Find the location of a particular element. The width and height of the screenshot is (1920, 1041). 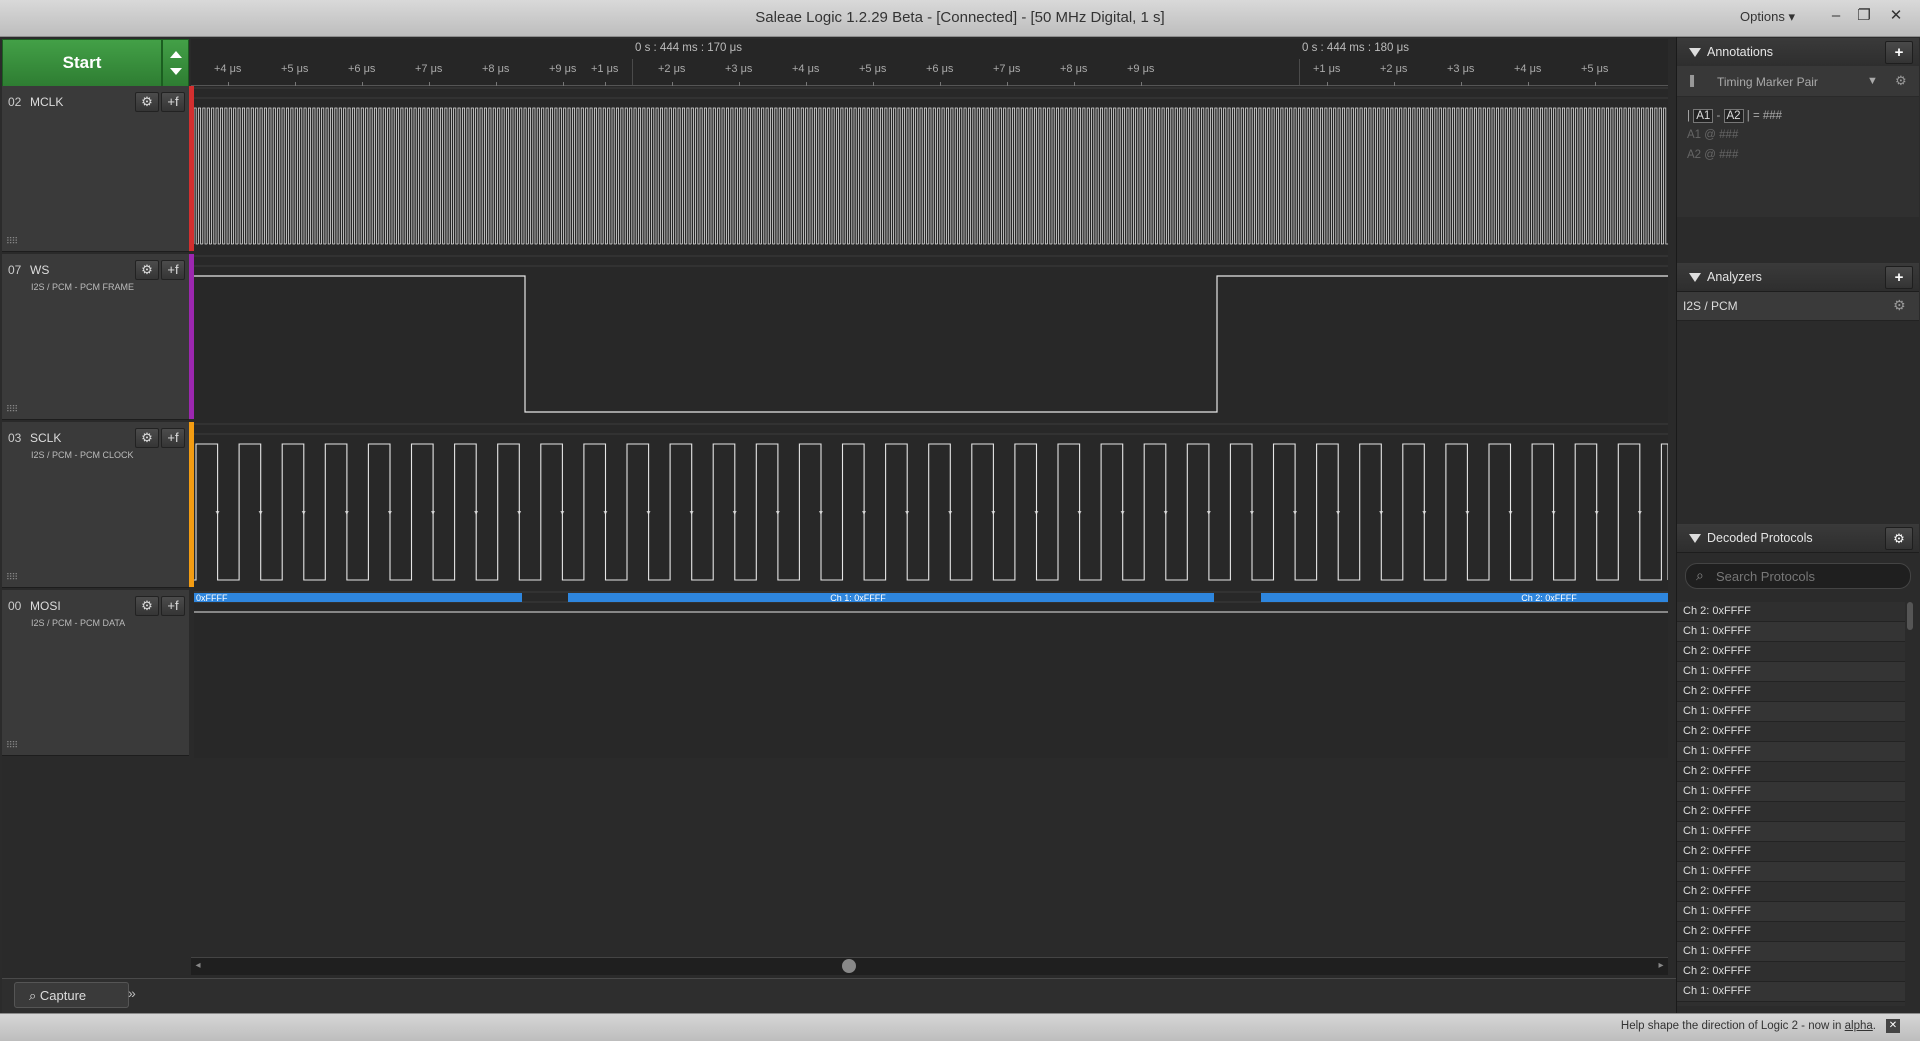

channel-number: 07 is located at coordinates (15, 270).